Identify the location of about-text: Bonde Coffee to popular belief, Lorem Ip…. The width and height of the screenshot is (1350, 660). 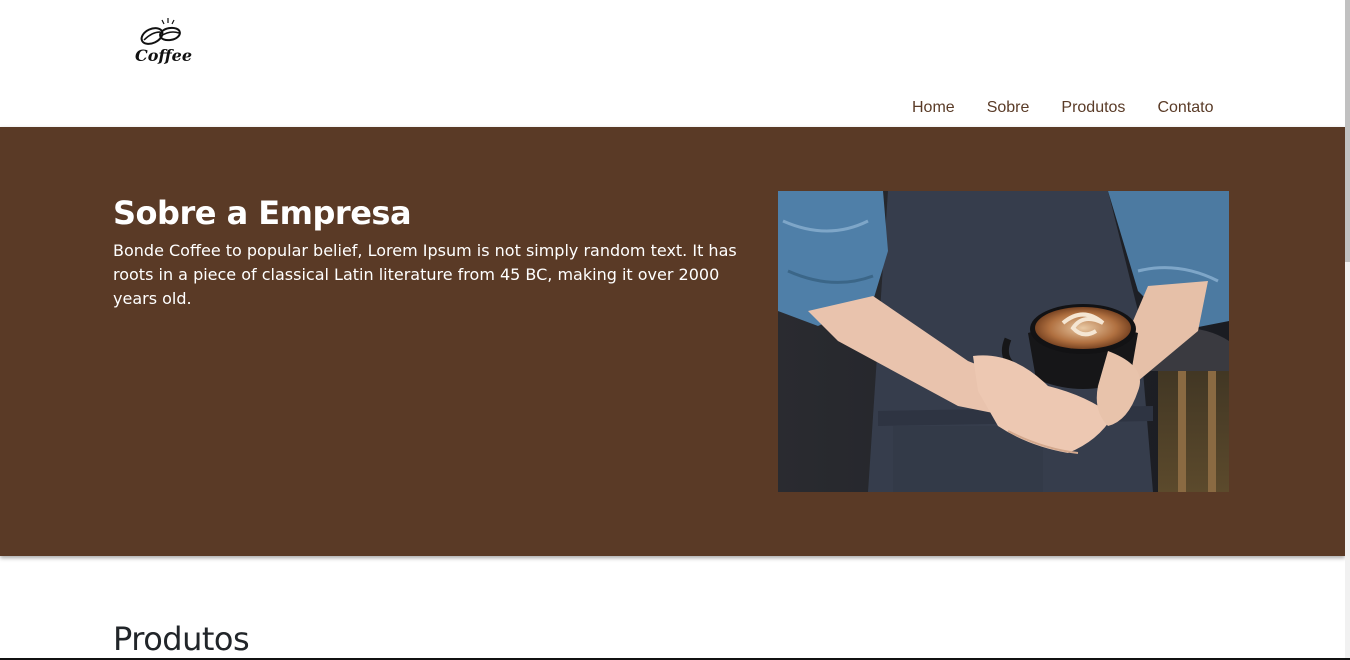
(425, 274).